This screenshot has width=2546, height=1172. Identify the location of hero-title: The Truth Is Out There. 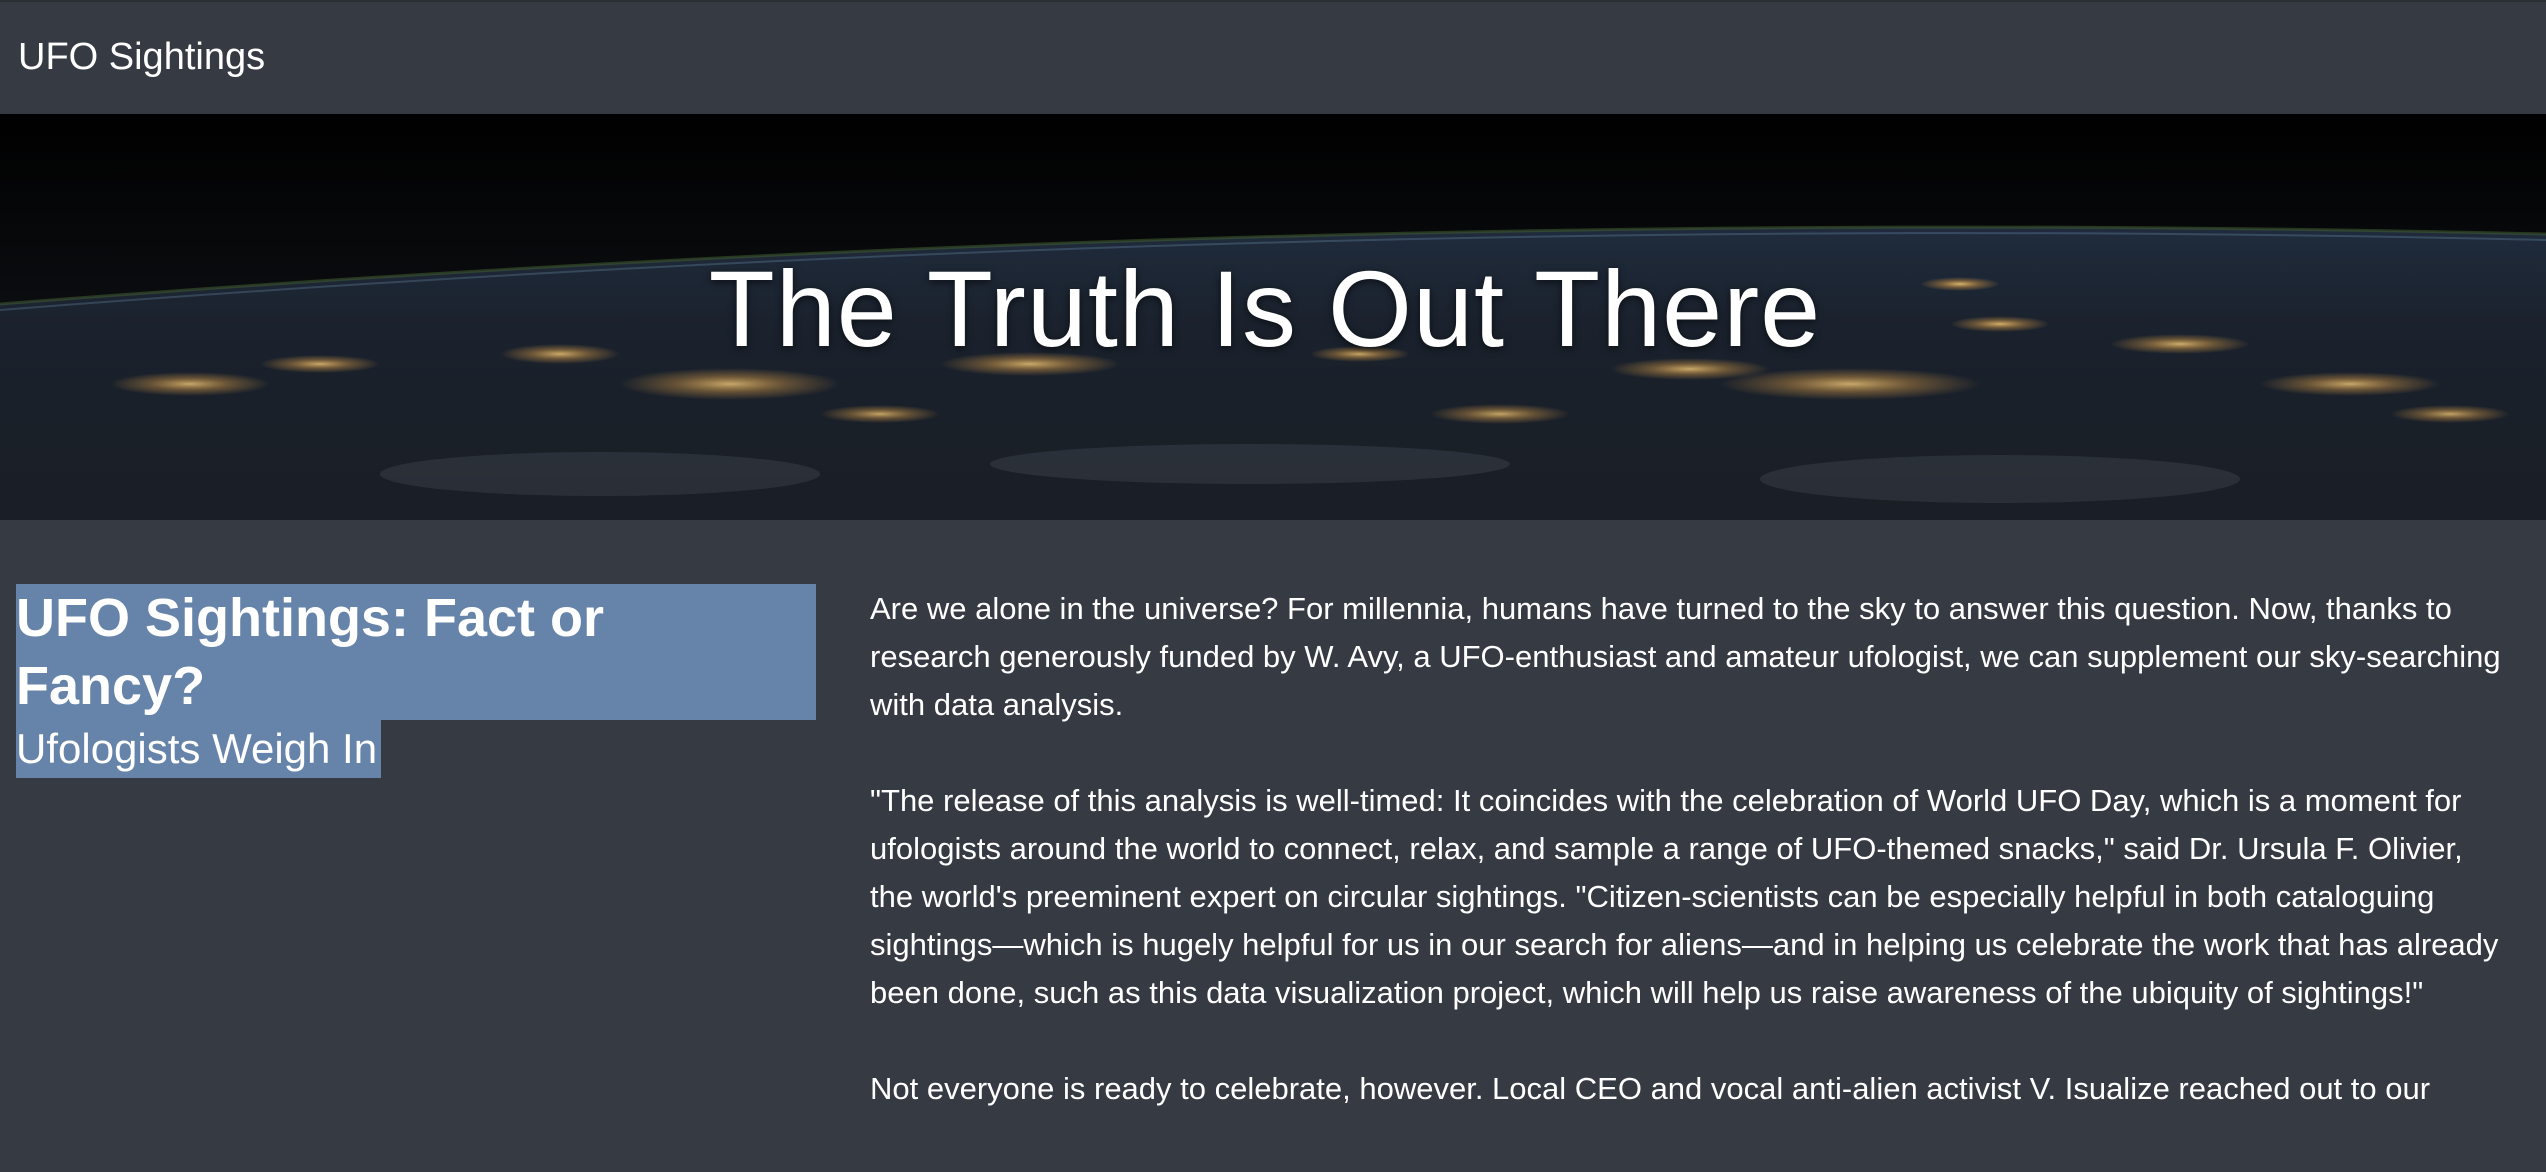
(1265, 308).